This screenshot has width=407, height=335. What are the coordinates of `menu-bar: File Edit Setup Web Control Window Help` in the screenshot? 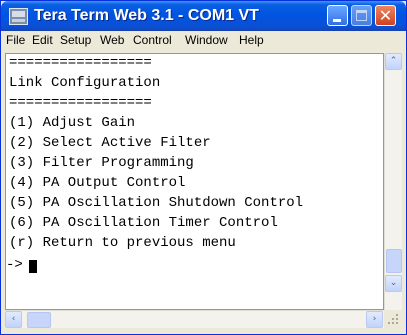 It's located at (203, 40).